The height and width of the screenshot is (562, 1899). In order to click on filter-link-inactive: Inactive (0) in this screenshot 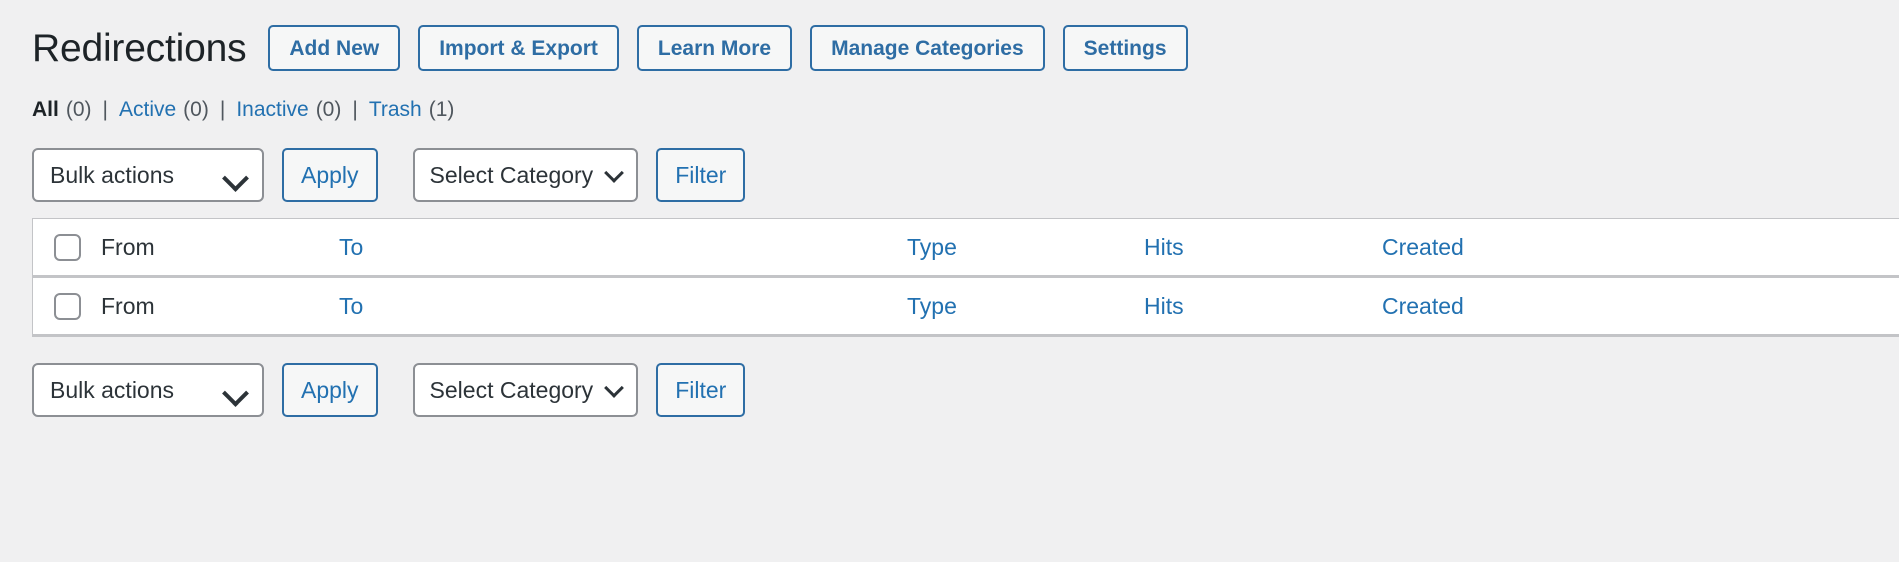, I will do `click(288, 110)`.